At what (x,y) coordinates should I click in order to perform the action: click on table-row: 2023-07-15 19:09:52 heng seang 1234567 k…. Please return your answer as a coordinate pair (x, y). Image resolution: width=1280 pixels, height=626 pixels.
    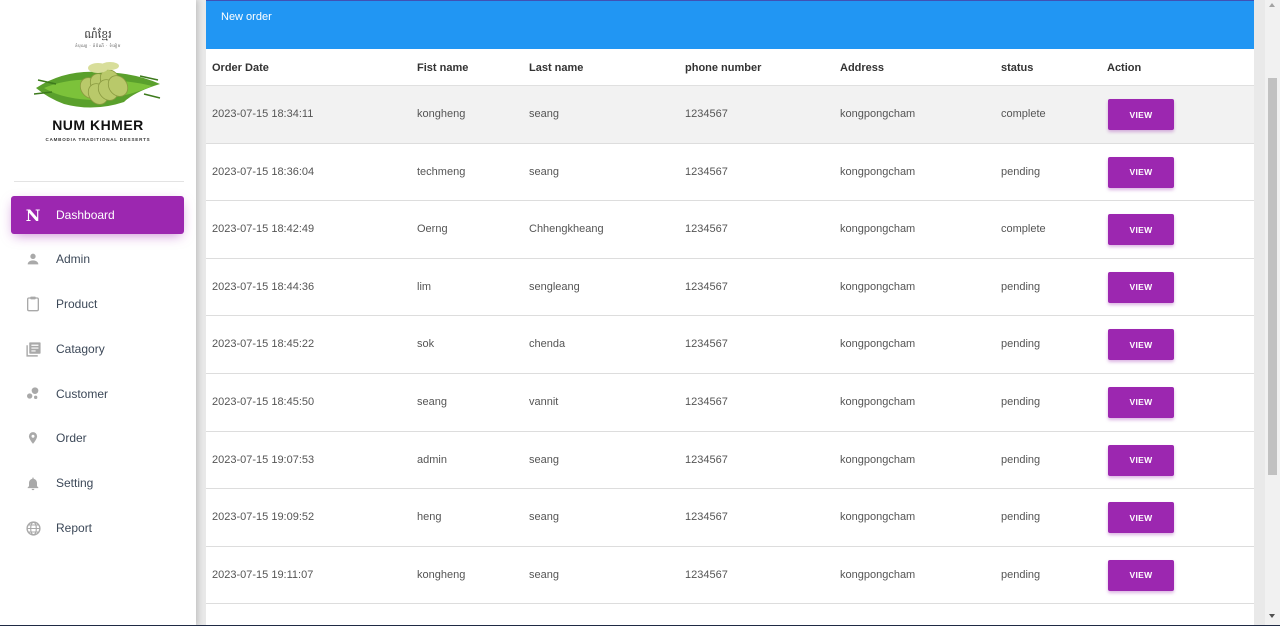
    Looking at the image, I should click on (730, 518).